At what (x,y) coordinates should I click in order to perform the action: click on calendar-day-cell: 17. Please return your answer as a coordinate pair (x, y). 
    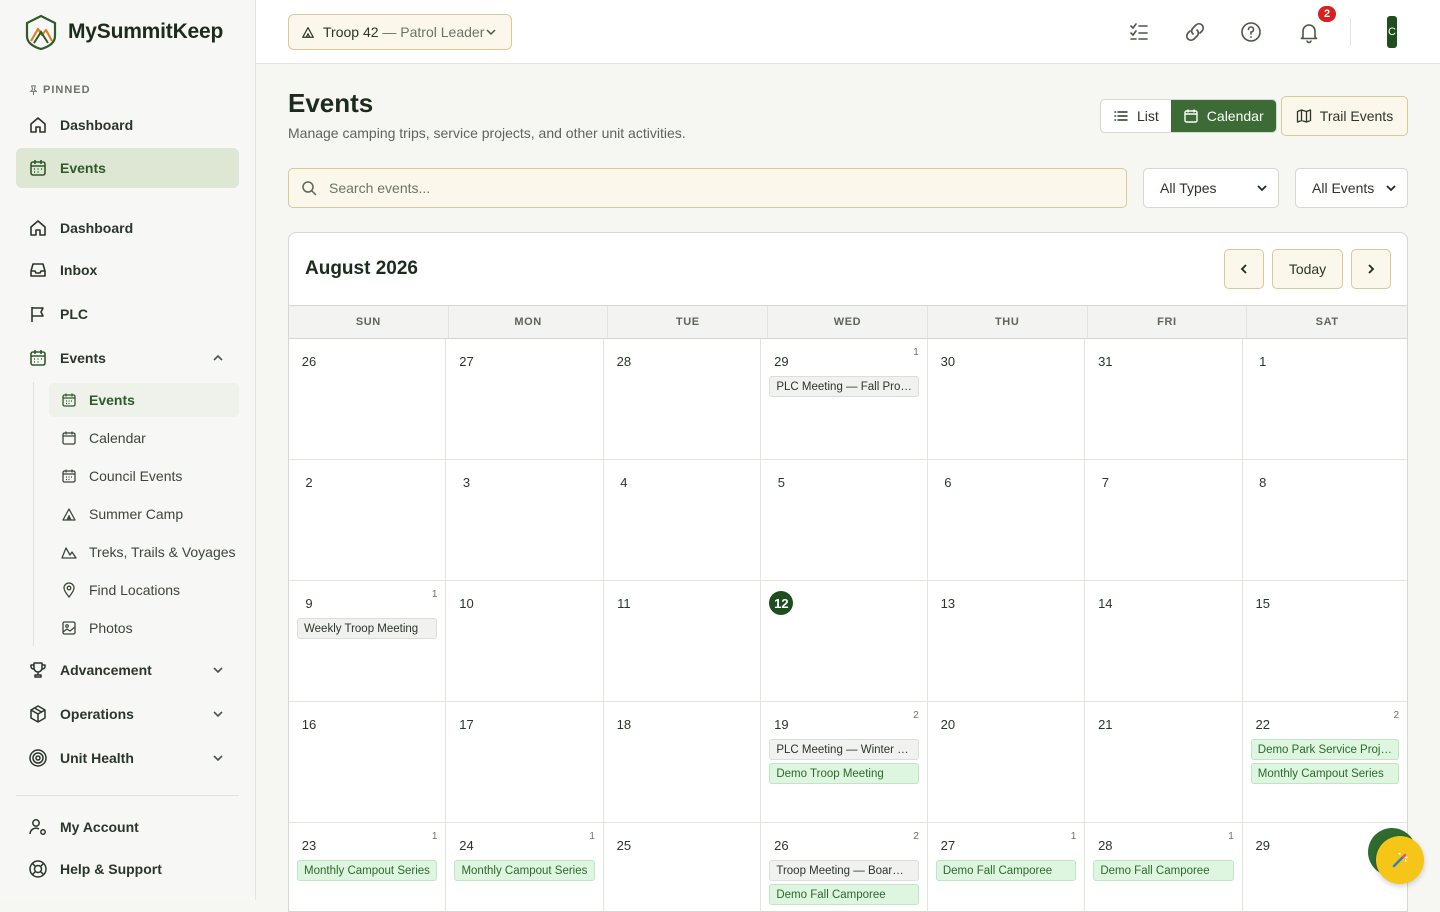
    Looking at the image, I should click on (525, 762).